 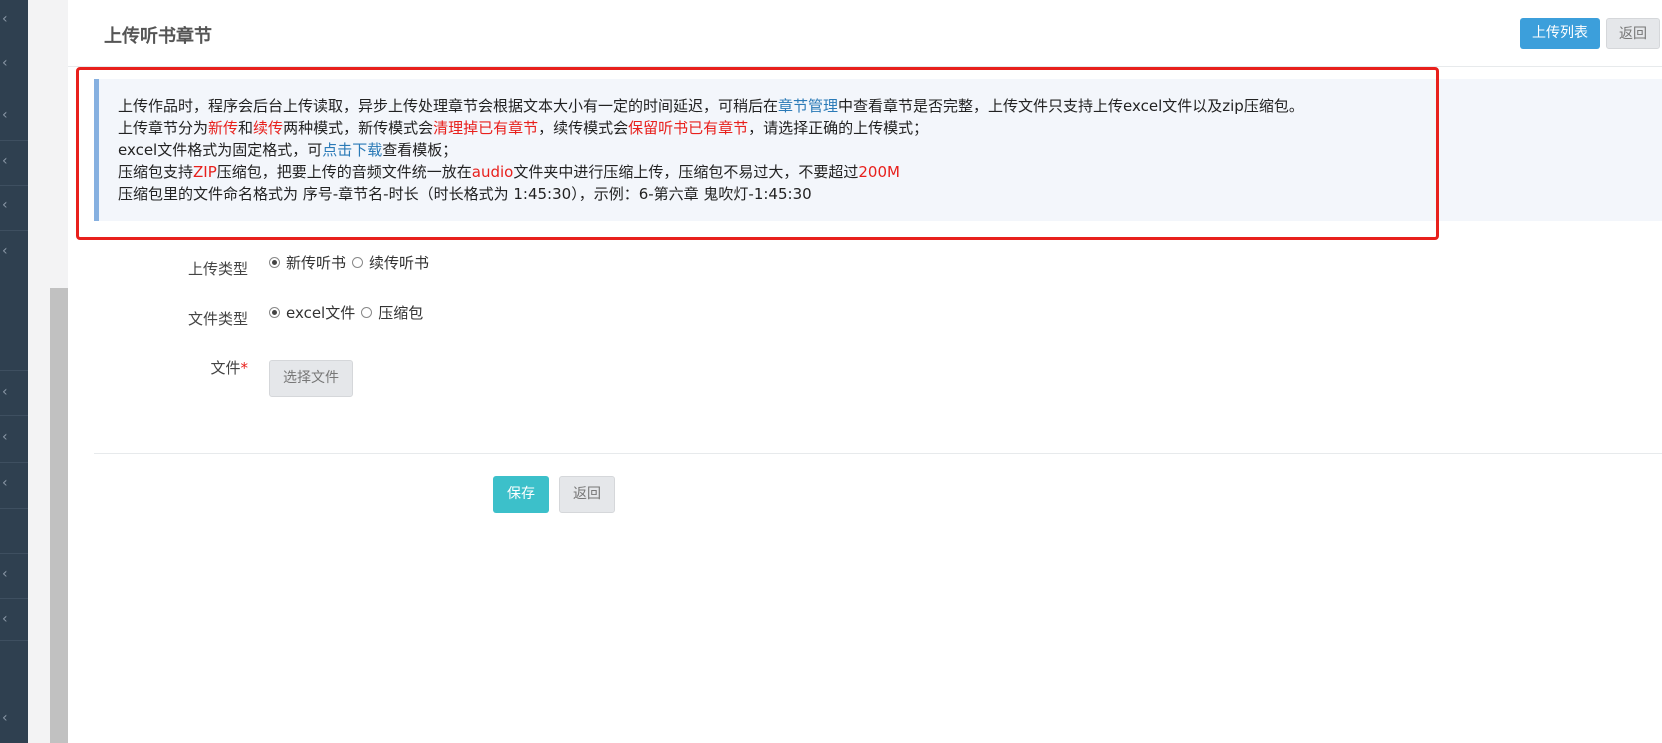 I want to click on sidebar-nav: ‹ ‹ ‹ ‹ ‹ ‹ ‹ ‹ ‹ ‹ ‹ ‹, so click(x=14, y=371).